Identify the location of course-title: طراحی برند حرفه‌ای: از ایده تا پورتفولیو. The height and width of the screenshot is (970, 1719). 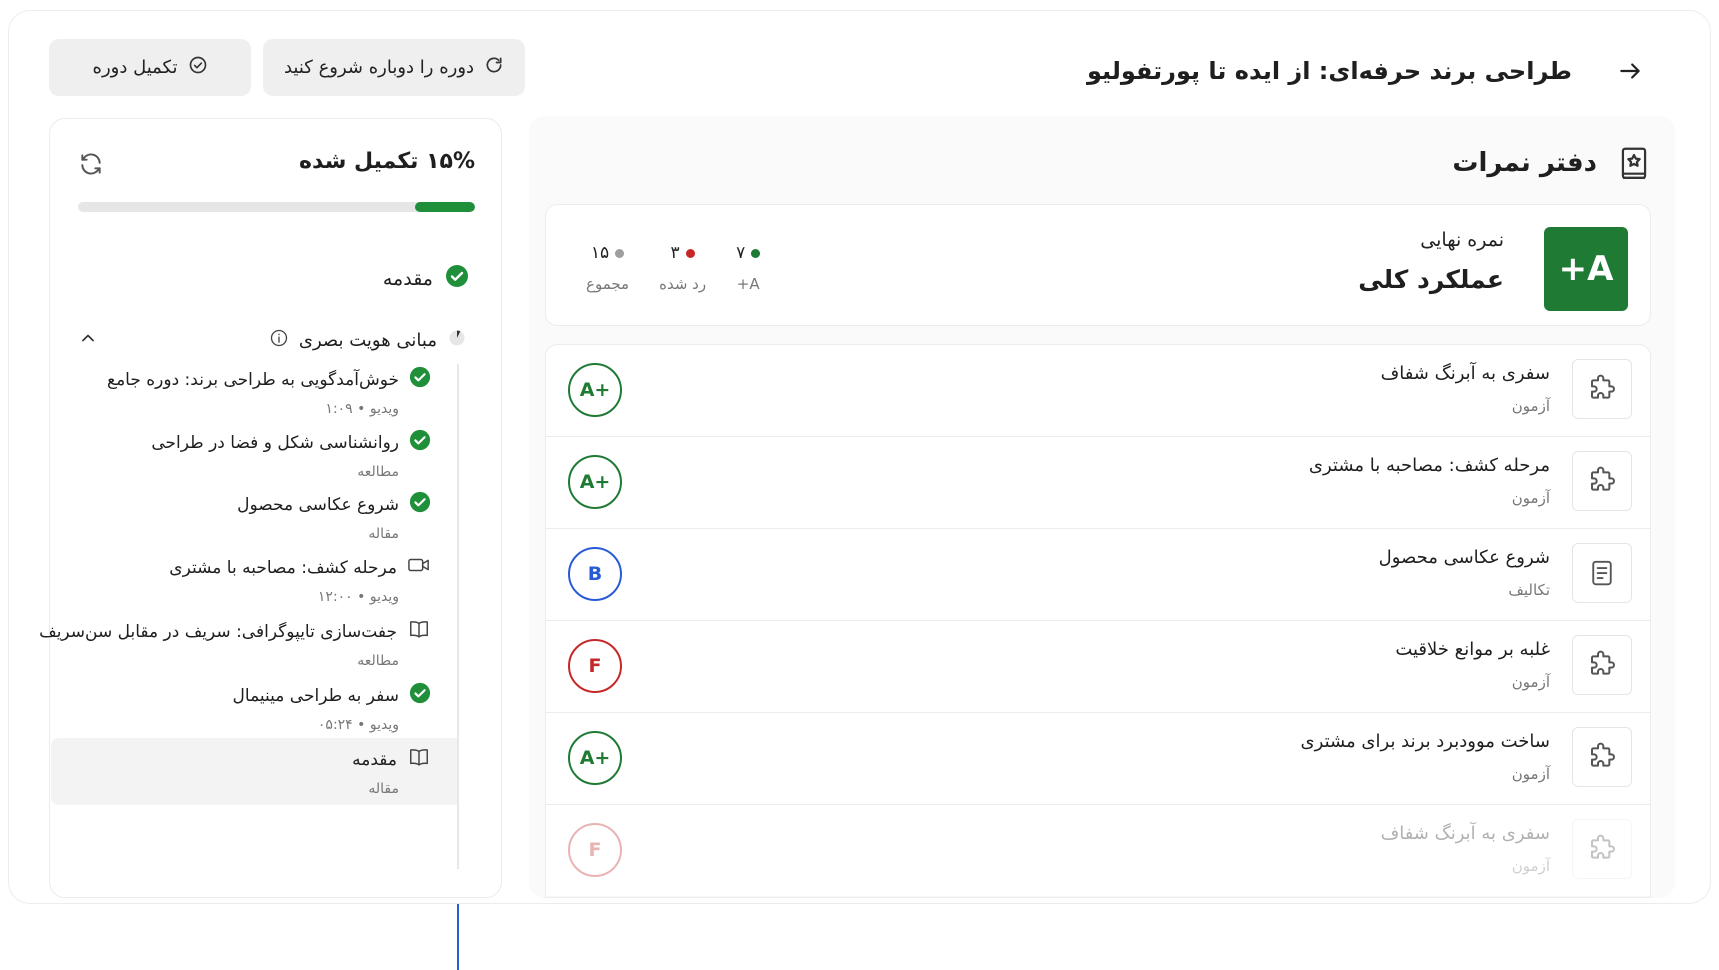
(1329, 71).